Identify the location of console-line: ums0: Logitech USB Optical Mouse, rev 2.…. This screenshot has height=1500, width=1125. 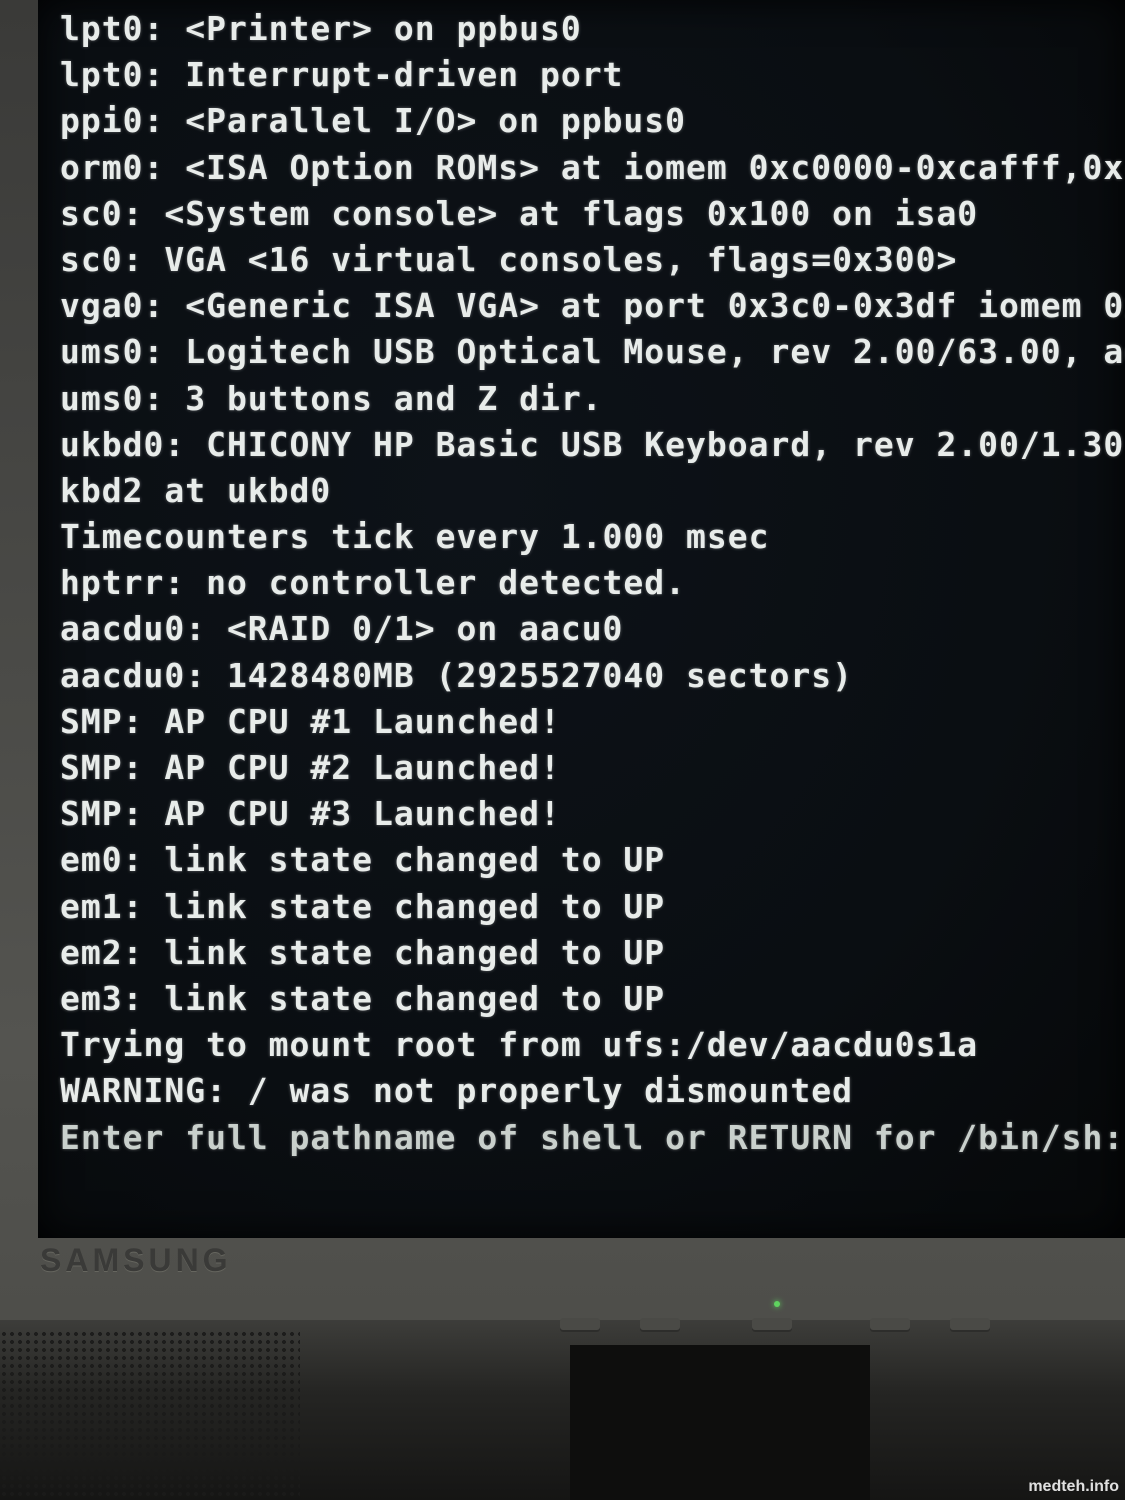
(592, 352).